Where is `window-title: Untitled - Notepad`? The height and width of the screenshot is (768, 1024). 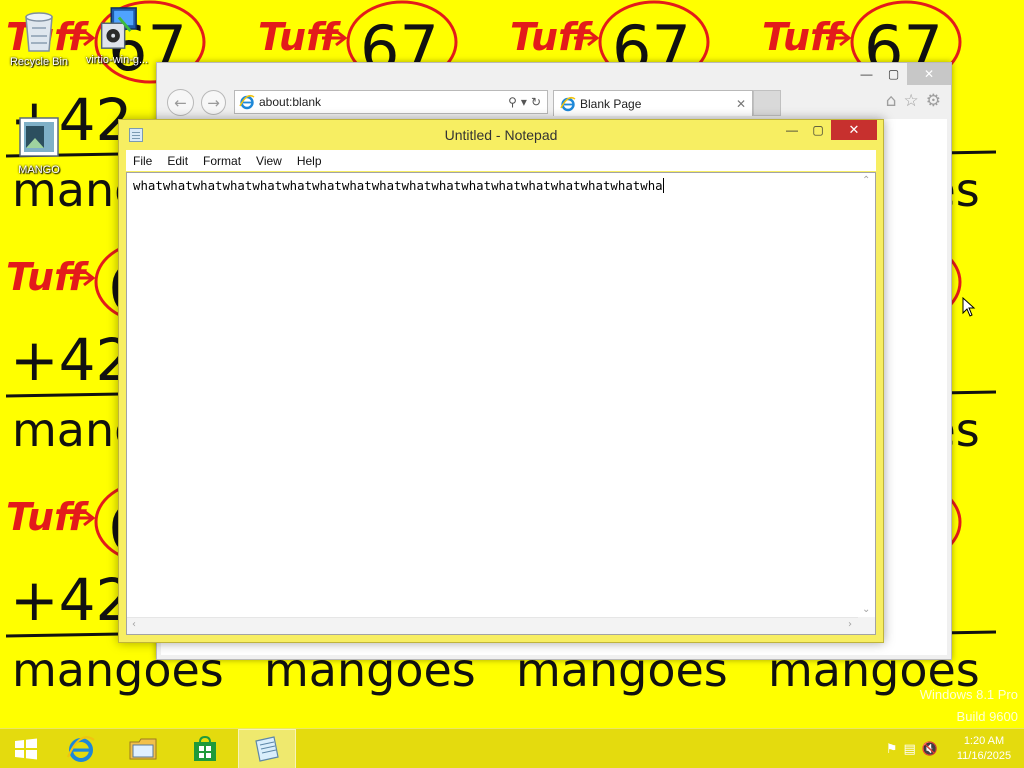 window-title: Untitled - Notepad is located at coordinates (501, 135).